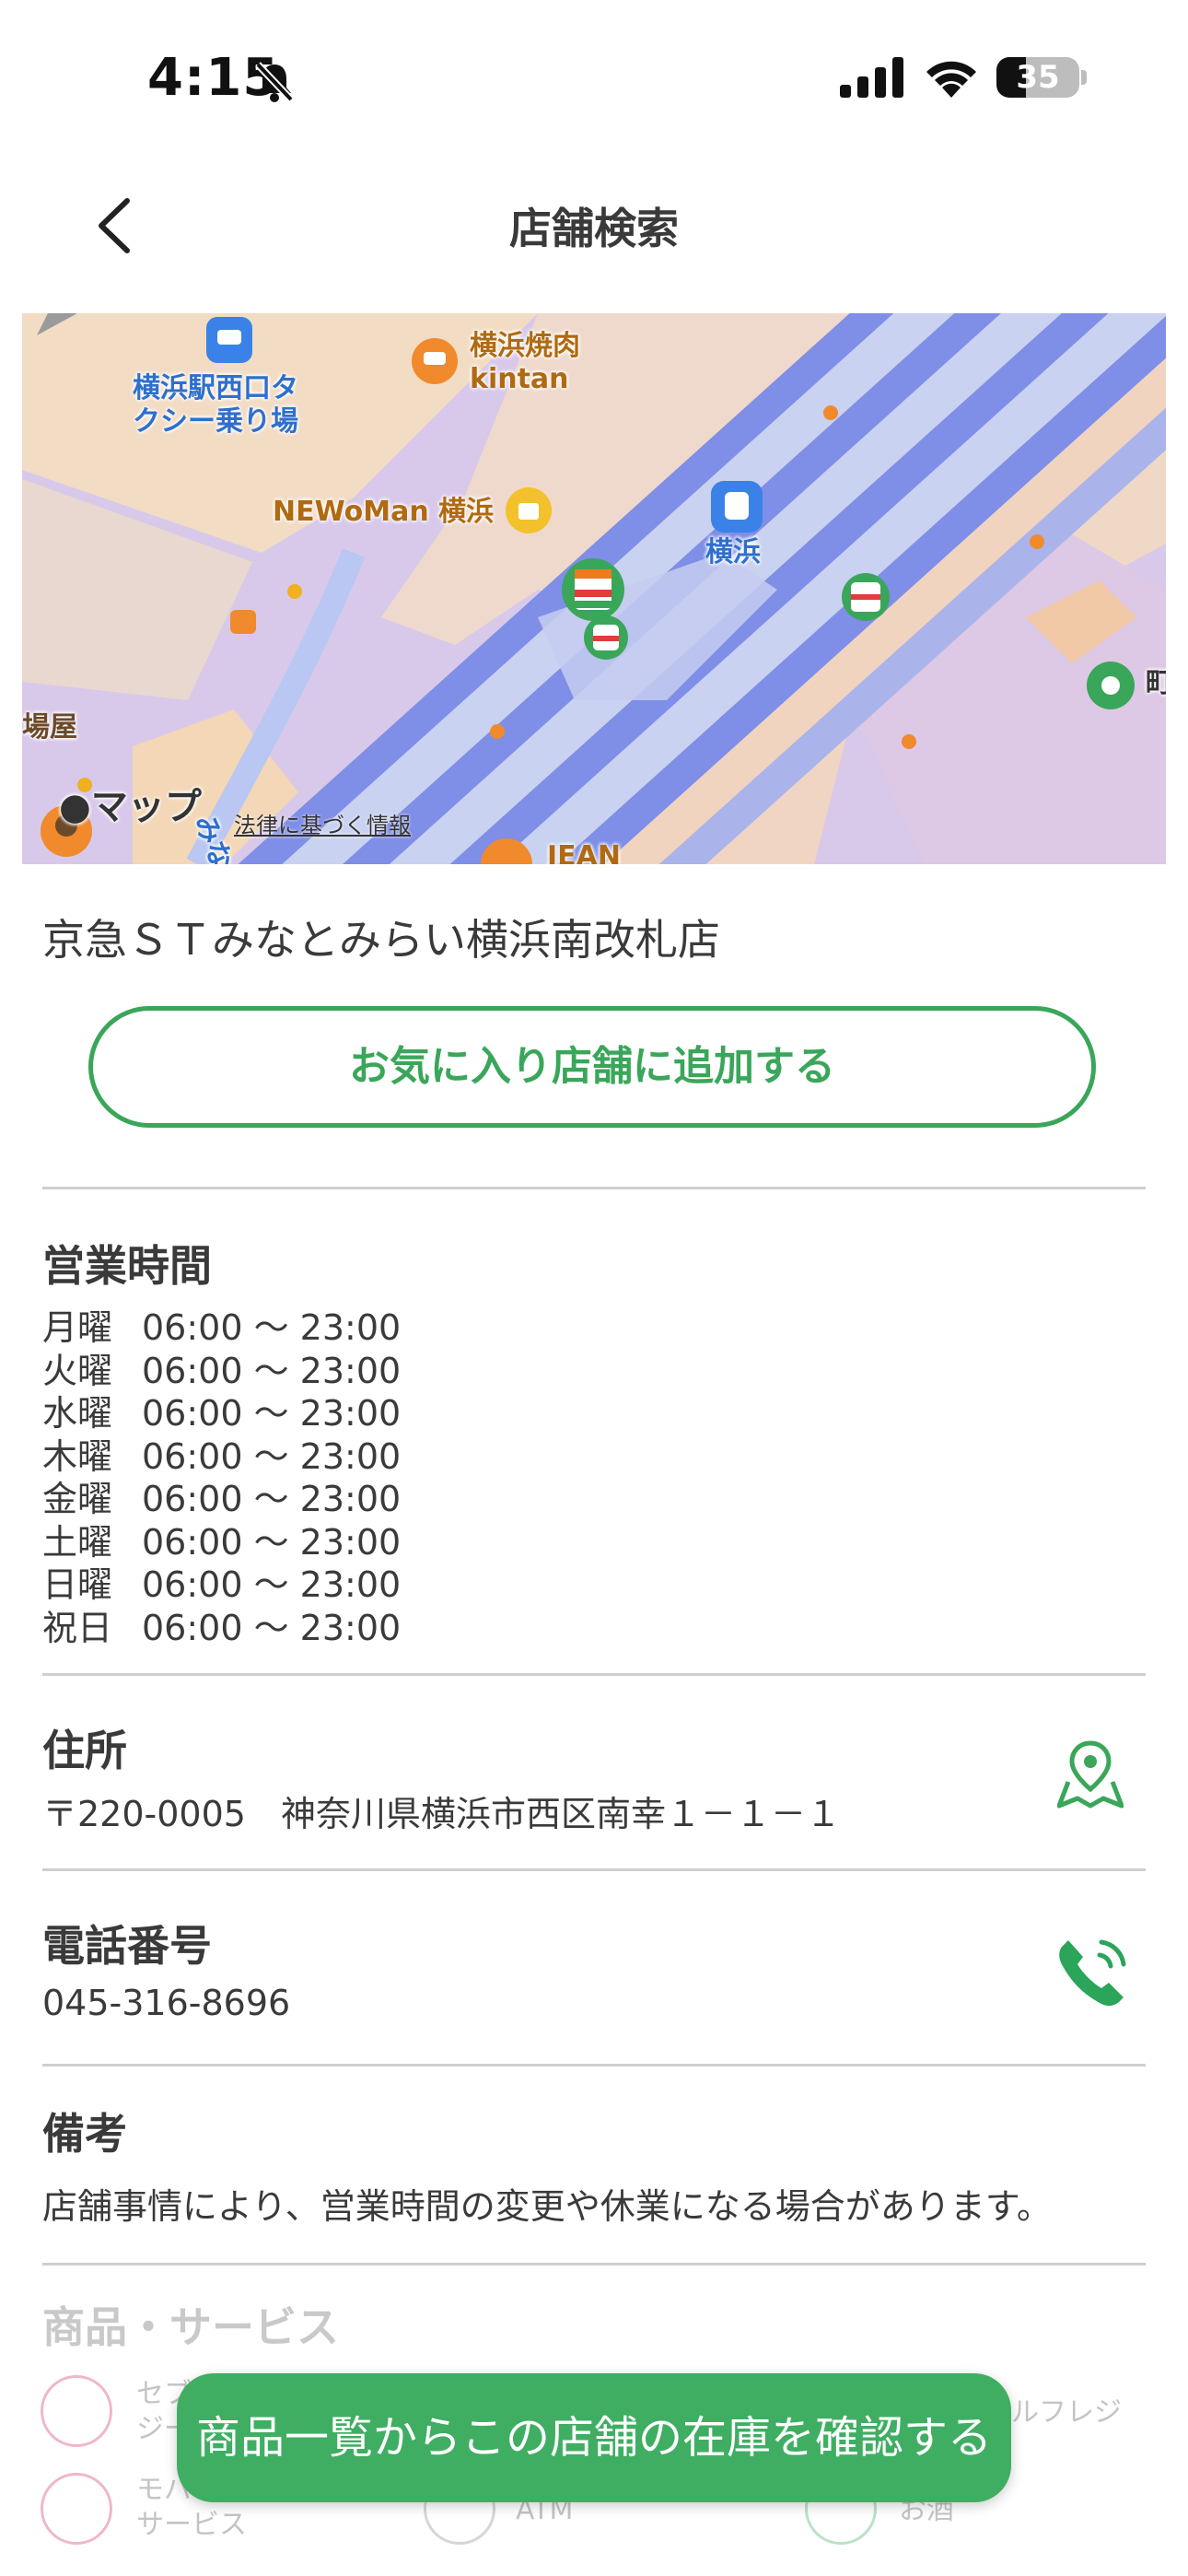  I want to click on hours-day: 祝日, so click(77, 1627).